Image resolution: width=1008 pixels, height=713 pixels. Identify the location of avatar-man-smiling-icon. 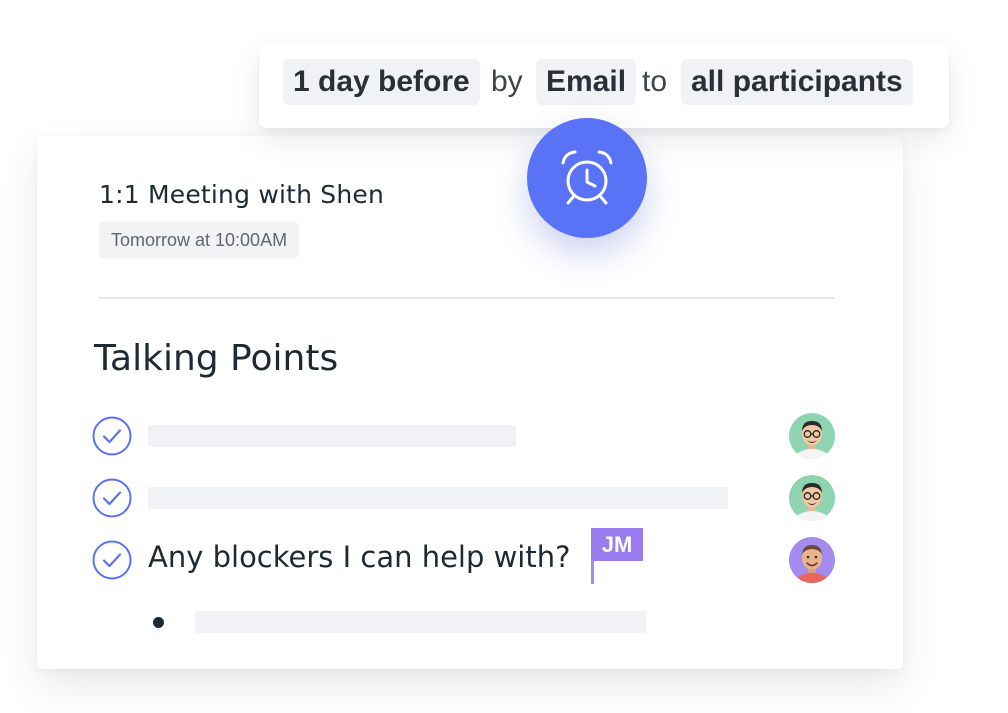
(812, 560).